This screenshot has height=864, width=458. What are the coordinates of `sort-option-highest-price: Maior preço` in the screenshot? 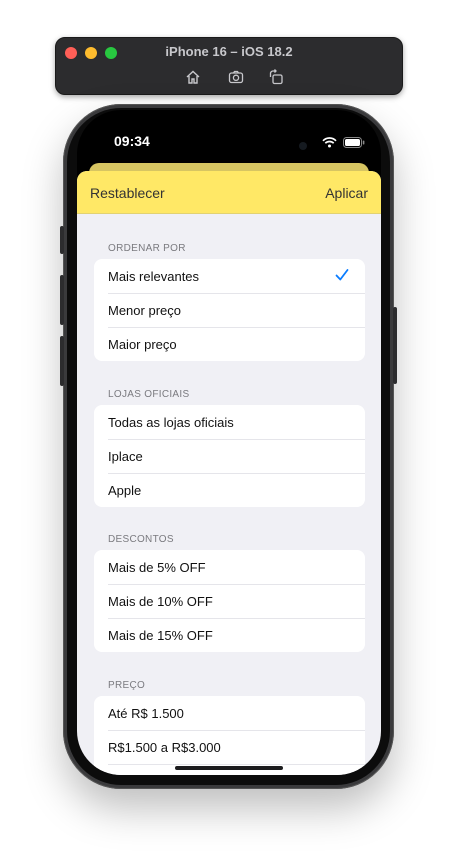 It's located at (229, 344).